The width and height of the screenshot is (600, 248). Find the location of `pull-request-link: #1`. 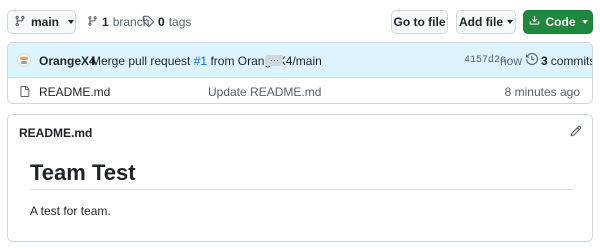

pull-request-link: #1 is located at coordinates (200, 61).